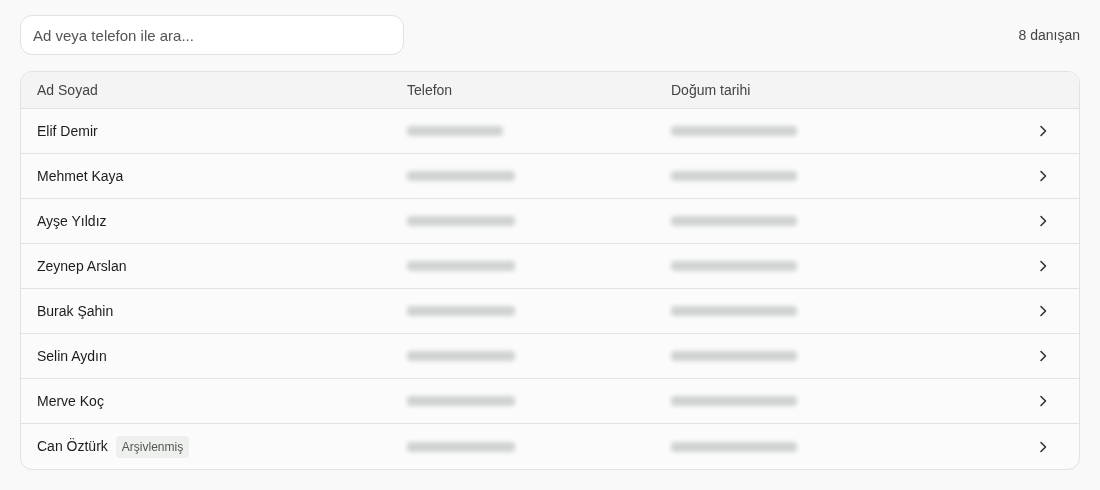  I want to click on employee-name: Selin Aydın, so click(72, 356).